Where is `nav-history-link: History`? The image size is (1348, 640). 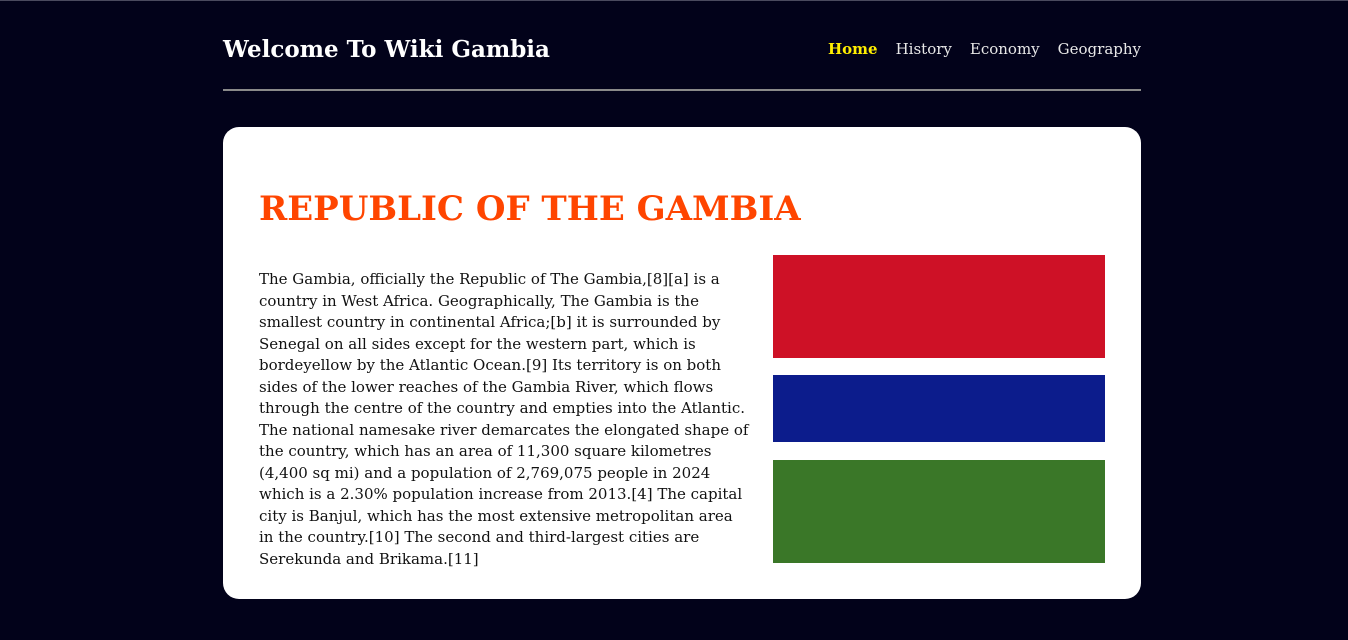 nav-history-link: History is located at coordinates (924, 49).